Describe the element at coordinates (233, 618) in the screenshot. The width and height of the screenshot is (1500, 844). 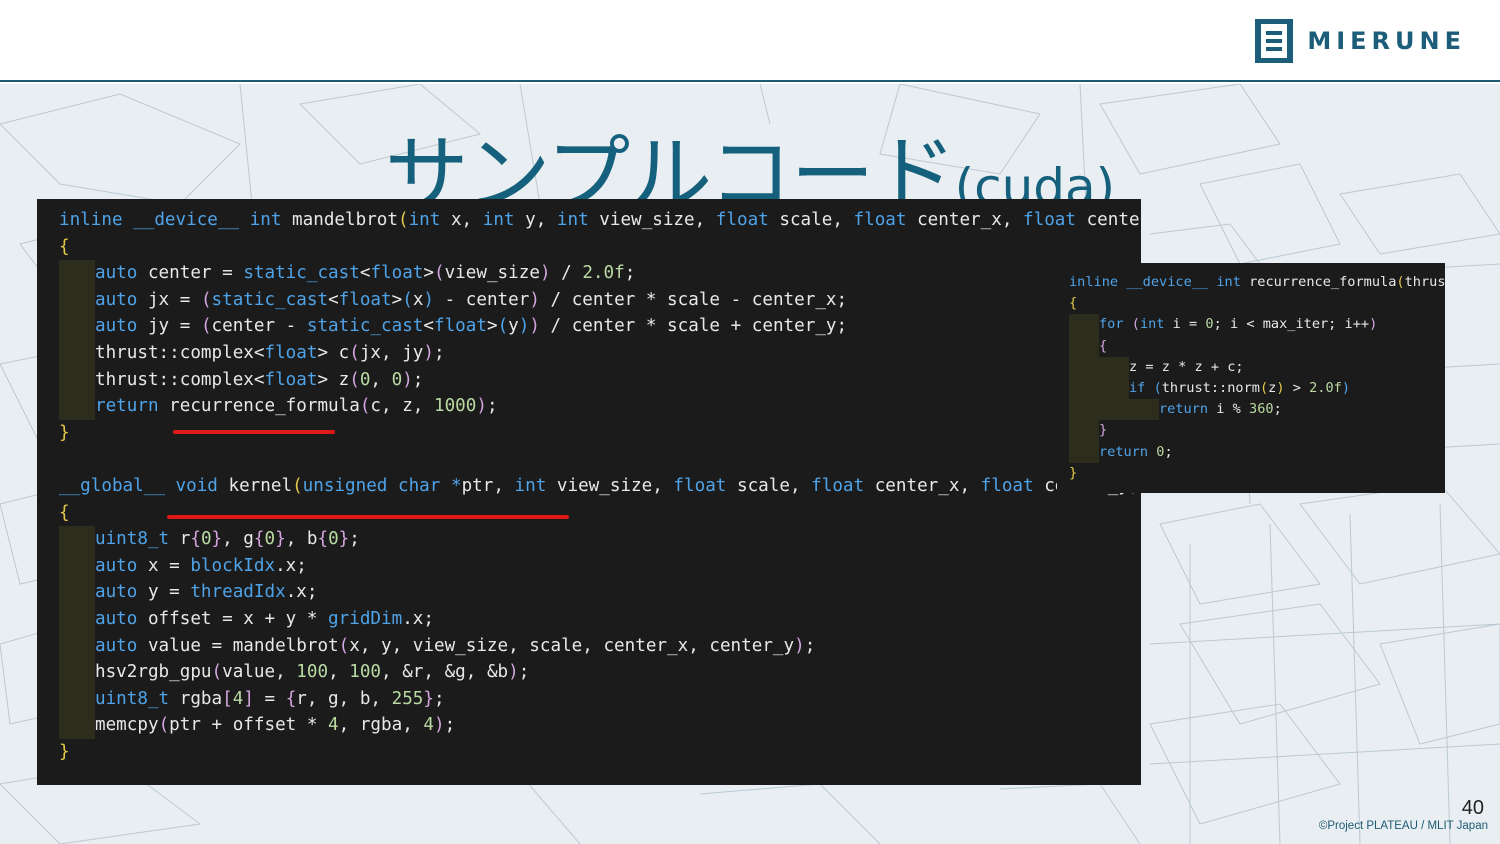
I see `code-token: offset = x + y *` at that location.